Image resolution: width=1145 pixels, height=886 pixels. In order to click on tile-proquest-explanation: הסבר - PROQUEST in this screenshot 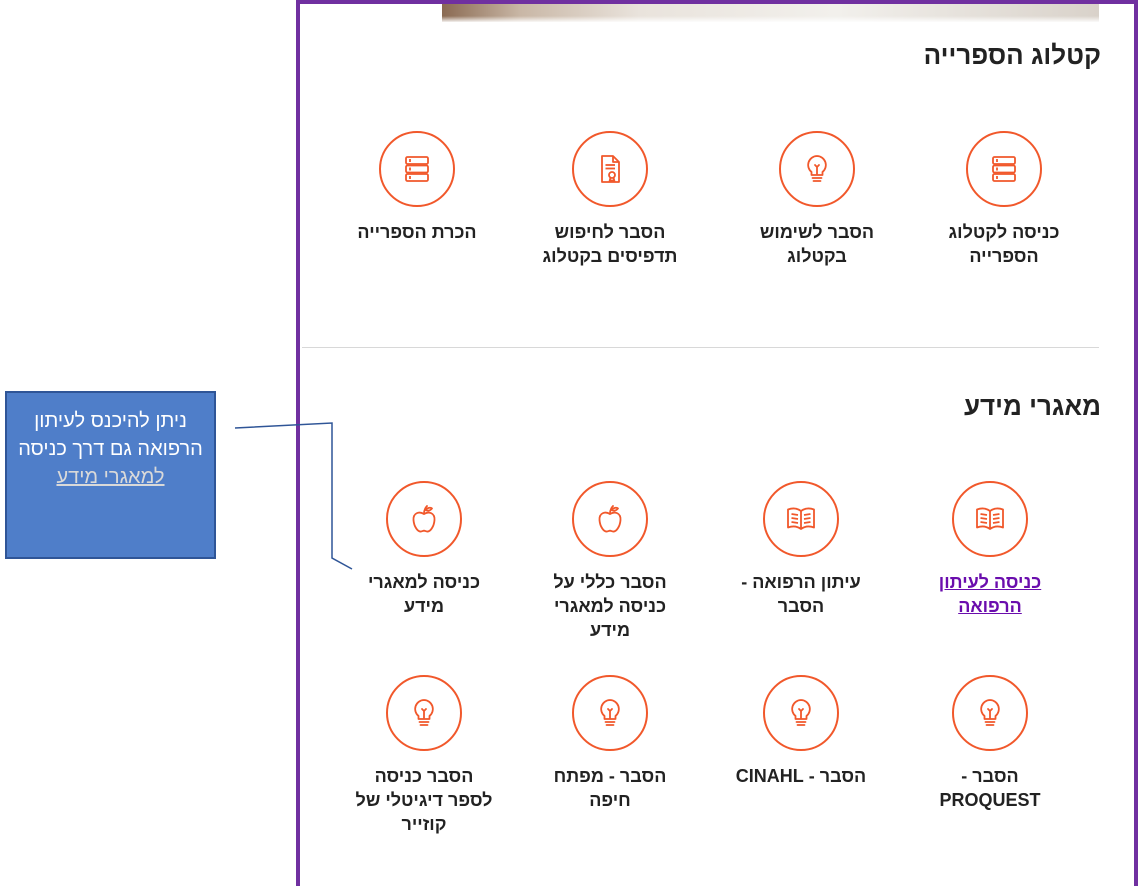, I will do `click(990, 743)`.